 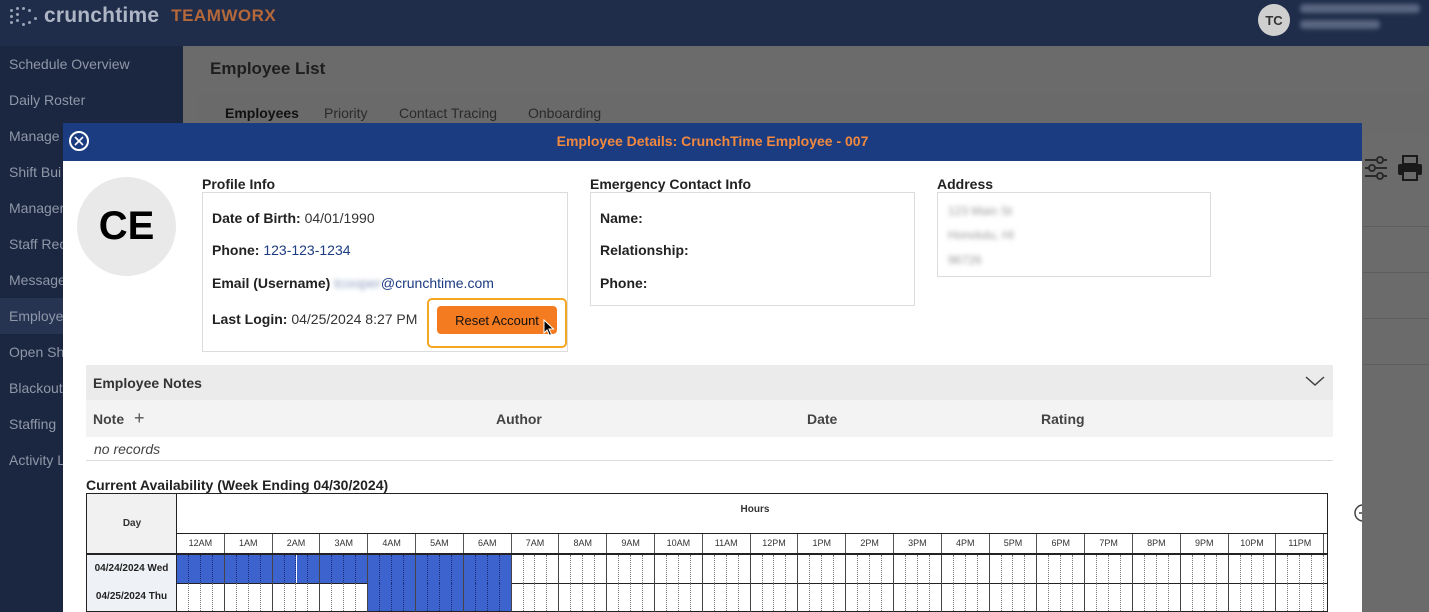 I want to click on tab-employees: Employees, so click(x=262, y=113).